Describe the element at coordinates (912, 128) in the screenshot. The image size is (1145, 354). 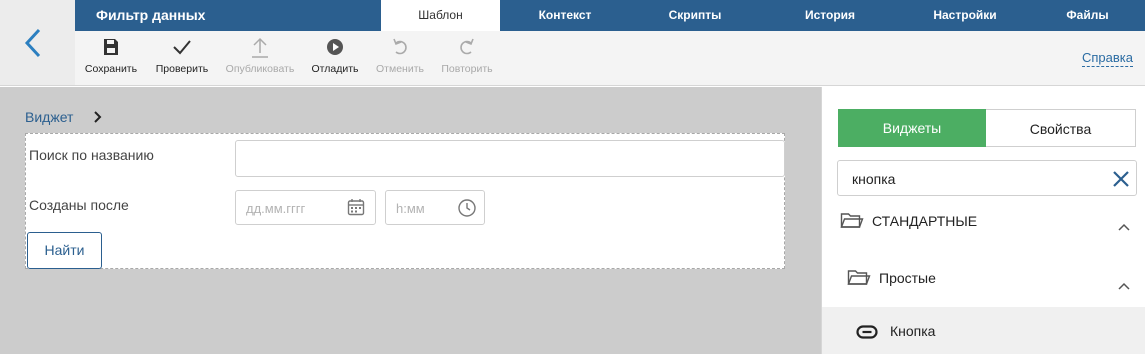
I see `tab-widgets: Виджеты` at that location.